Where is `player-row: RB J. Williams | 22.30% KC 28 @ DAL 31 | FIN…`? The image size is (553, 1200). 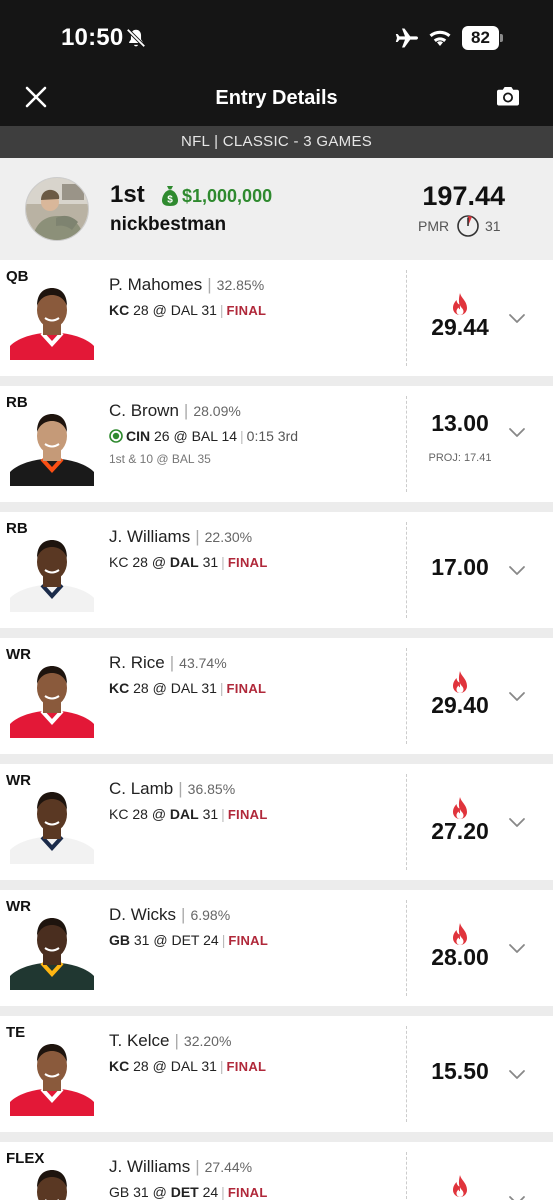 player-row: RB J. Williams | 22.30% KC 28 @ DAL 31 | FIN… is located at coordinates (276, 570).